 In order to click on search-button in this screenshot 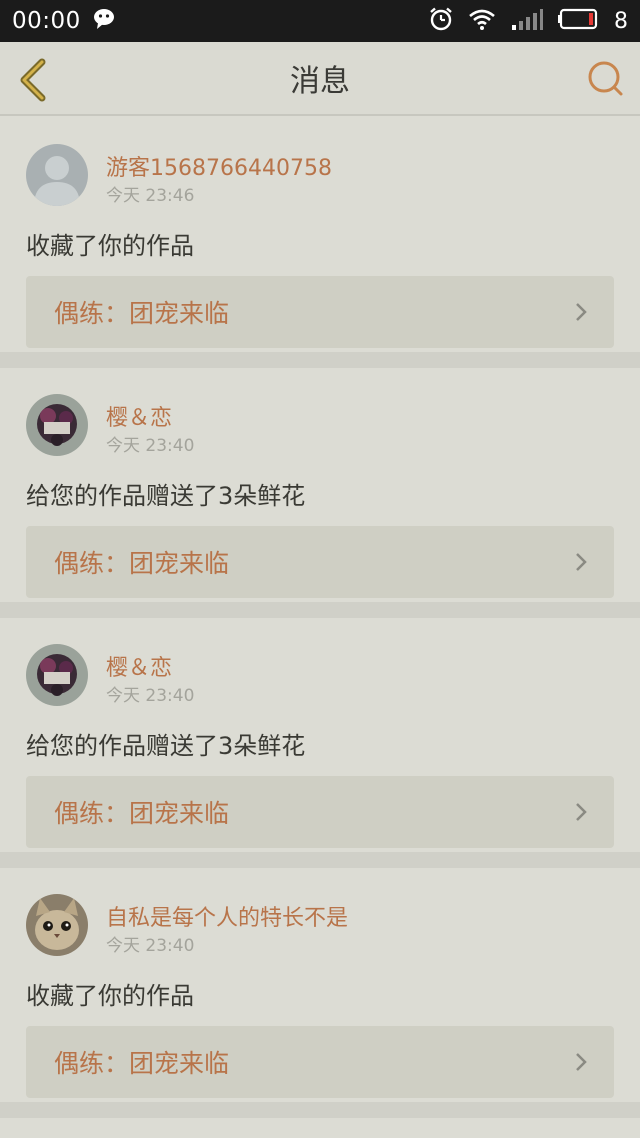, I will do `click(606, 79)`.